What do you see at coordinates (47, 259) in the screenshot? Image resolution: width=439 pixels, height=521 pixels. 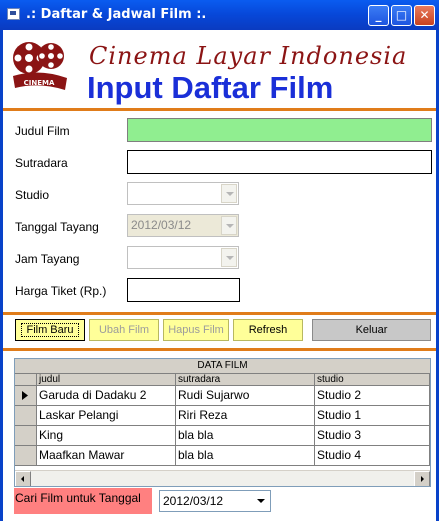 I see `jam-tayang-label: Jam Tayang` at bounding box center [47, 259].